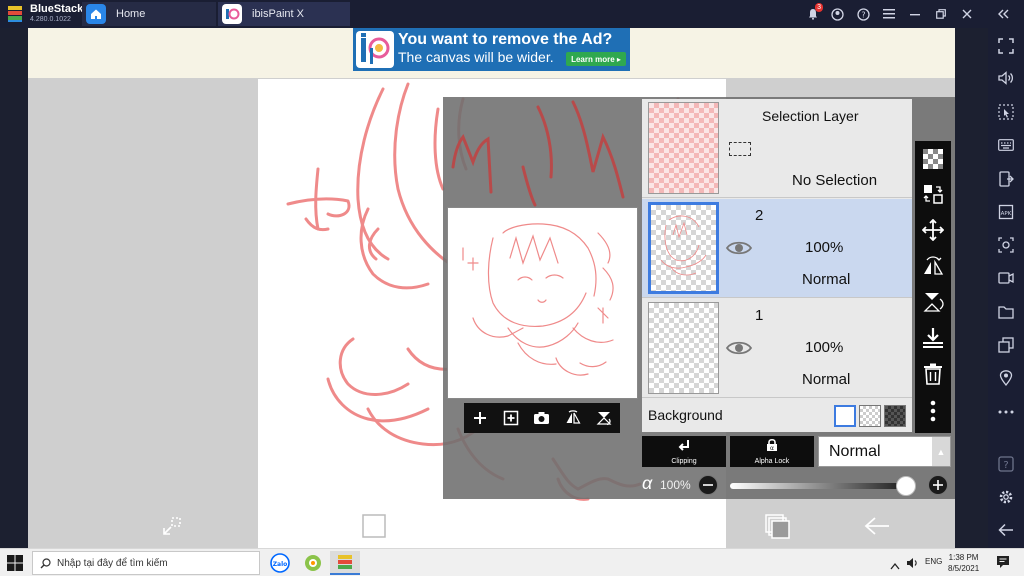 The height and width of the screenshot is (576, 1024). I want to click on flip-horizontal-button, so click(933, 266).